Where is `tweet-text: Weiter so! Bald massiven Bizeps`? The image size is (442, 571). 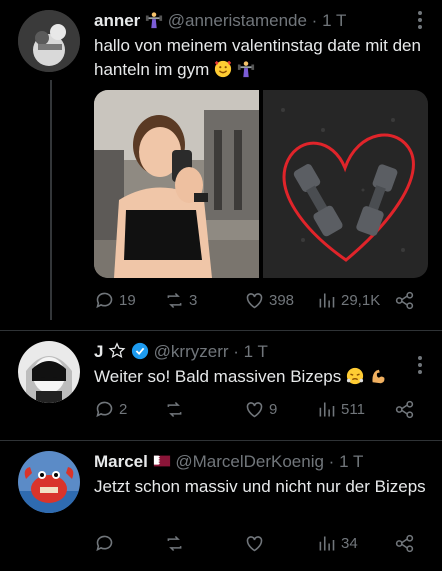
tweet-text: Weiter so! Bald massiven Bizeps is located at coordinates (261, 377).